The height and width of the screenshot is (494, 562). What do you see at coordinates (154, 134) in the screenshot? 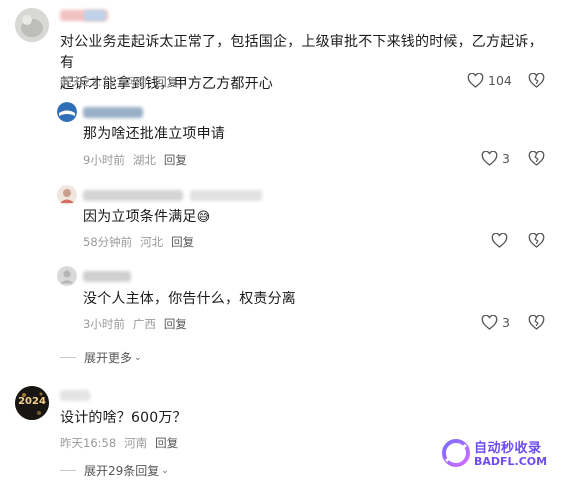
I see `comment-text: 那为啥还批准立项申请` at bounding box center [154, 134].